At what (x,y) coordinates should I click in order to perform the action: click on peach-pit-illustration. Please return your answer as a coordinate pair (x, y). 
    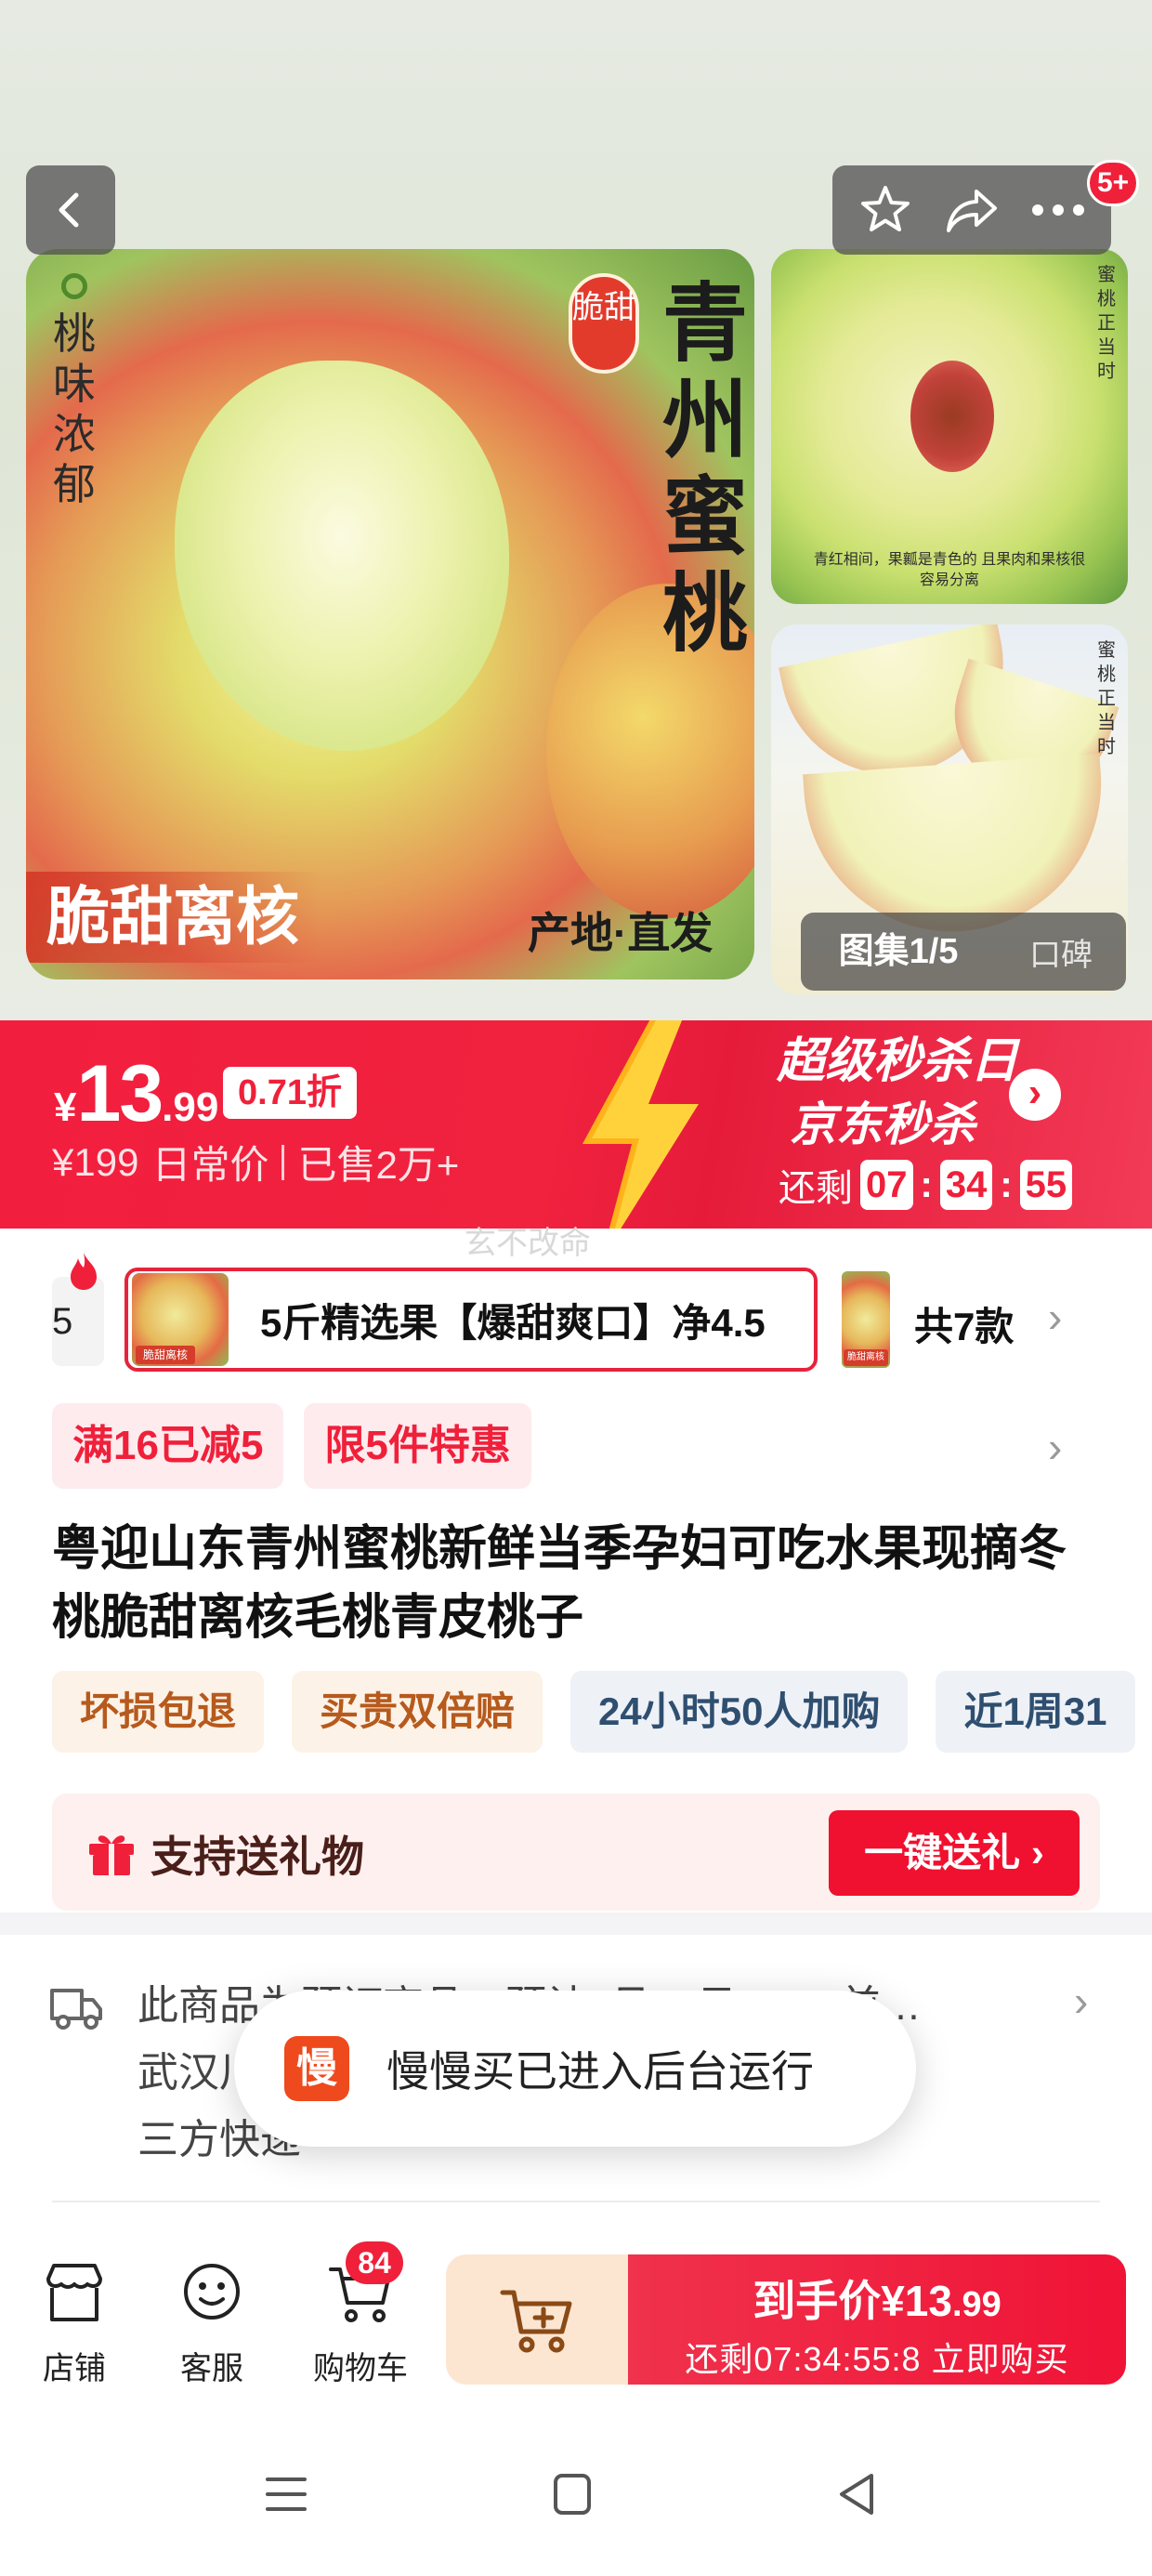
    Looking at the image, I should click on (952, 416).